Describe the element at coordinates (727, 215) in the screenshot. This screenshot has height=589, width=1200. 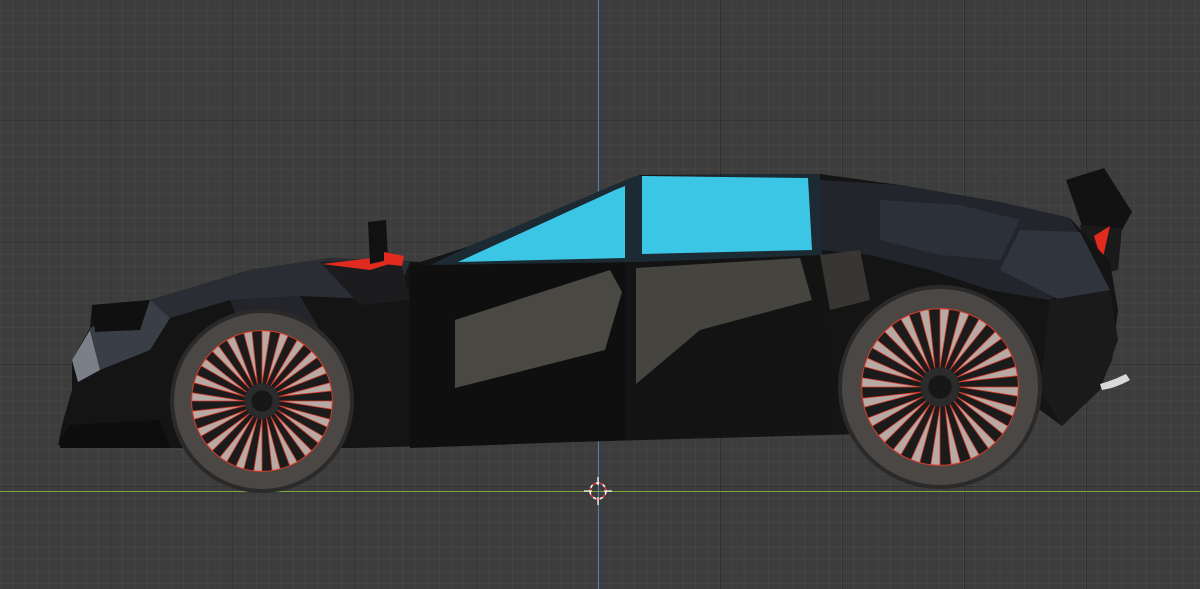
I see `rear-window` at that location.